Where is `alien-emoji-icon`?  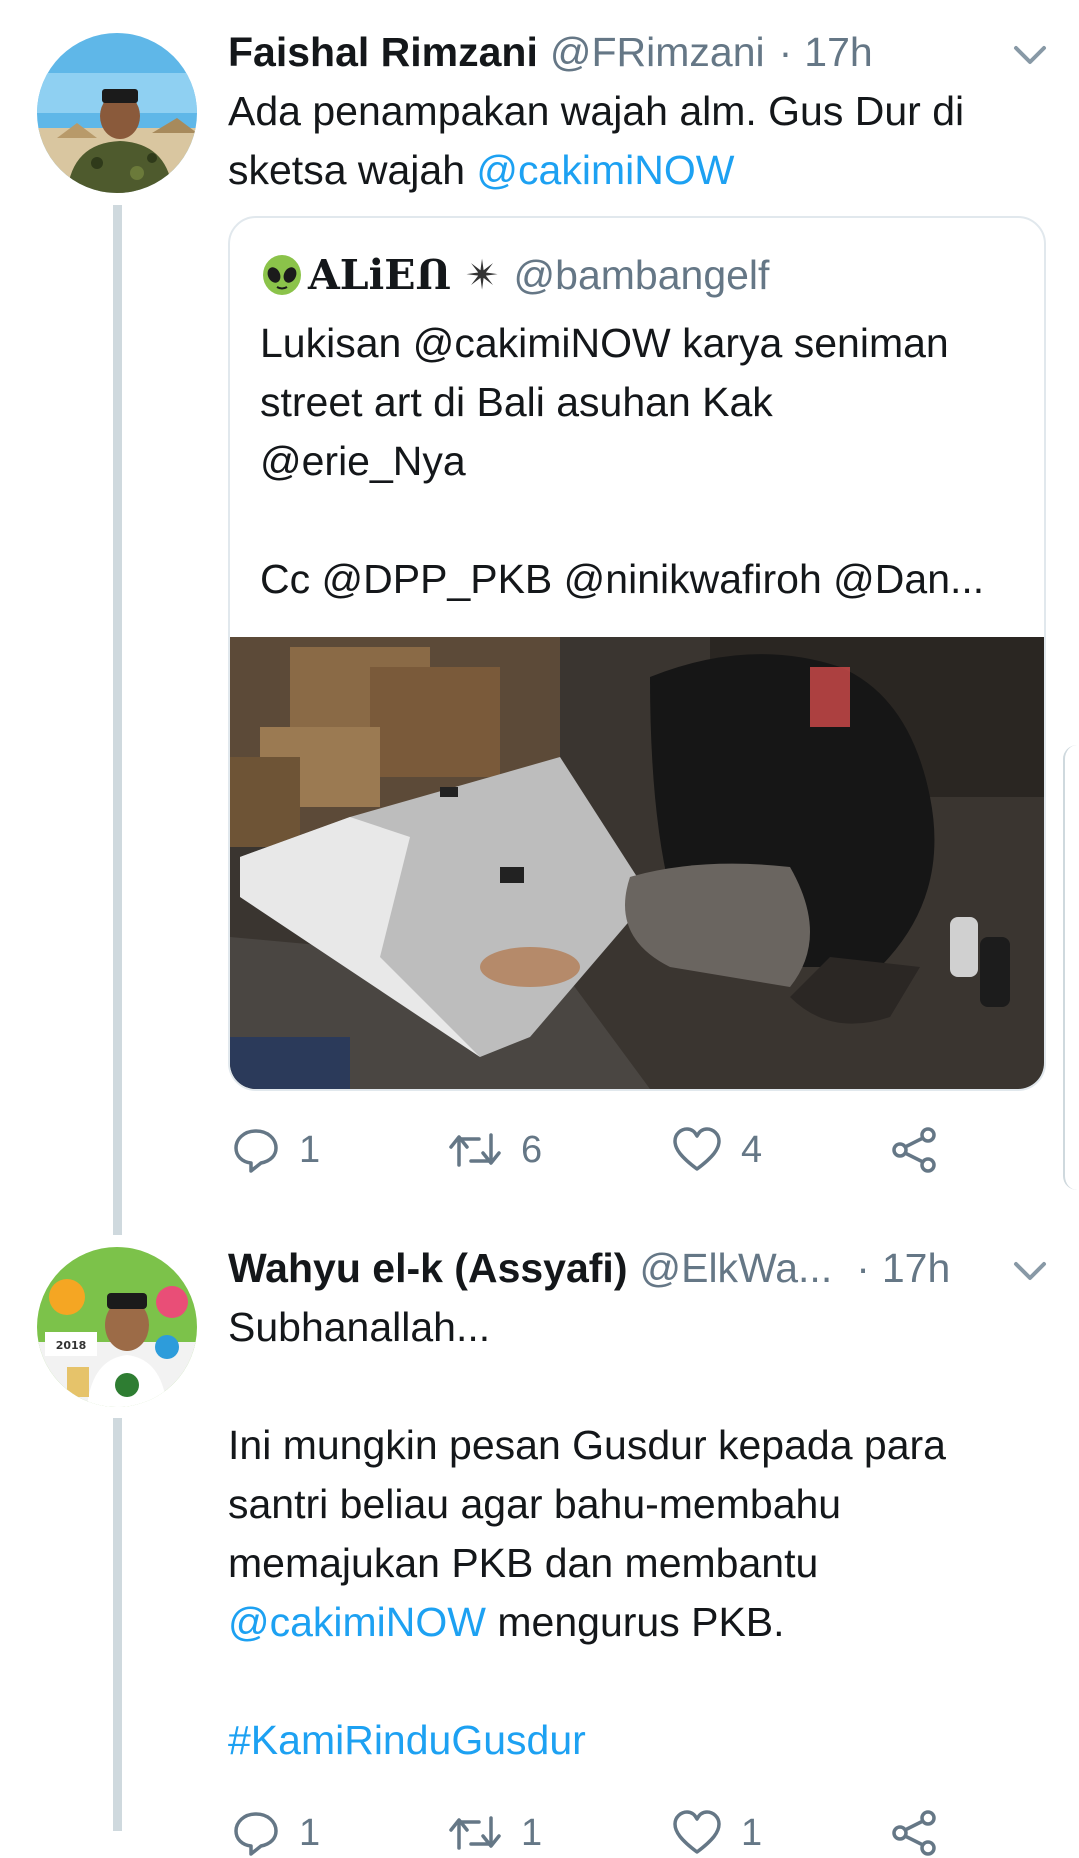
alien-emoji-icon is located at coordinates (282, 275).